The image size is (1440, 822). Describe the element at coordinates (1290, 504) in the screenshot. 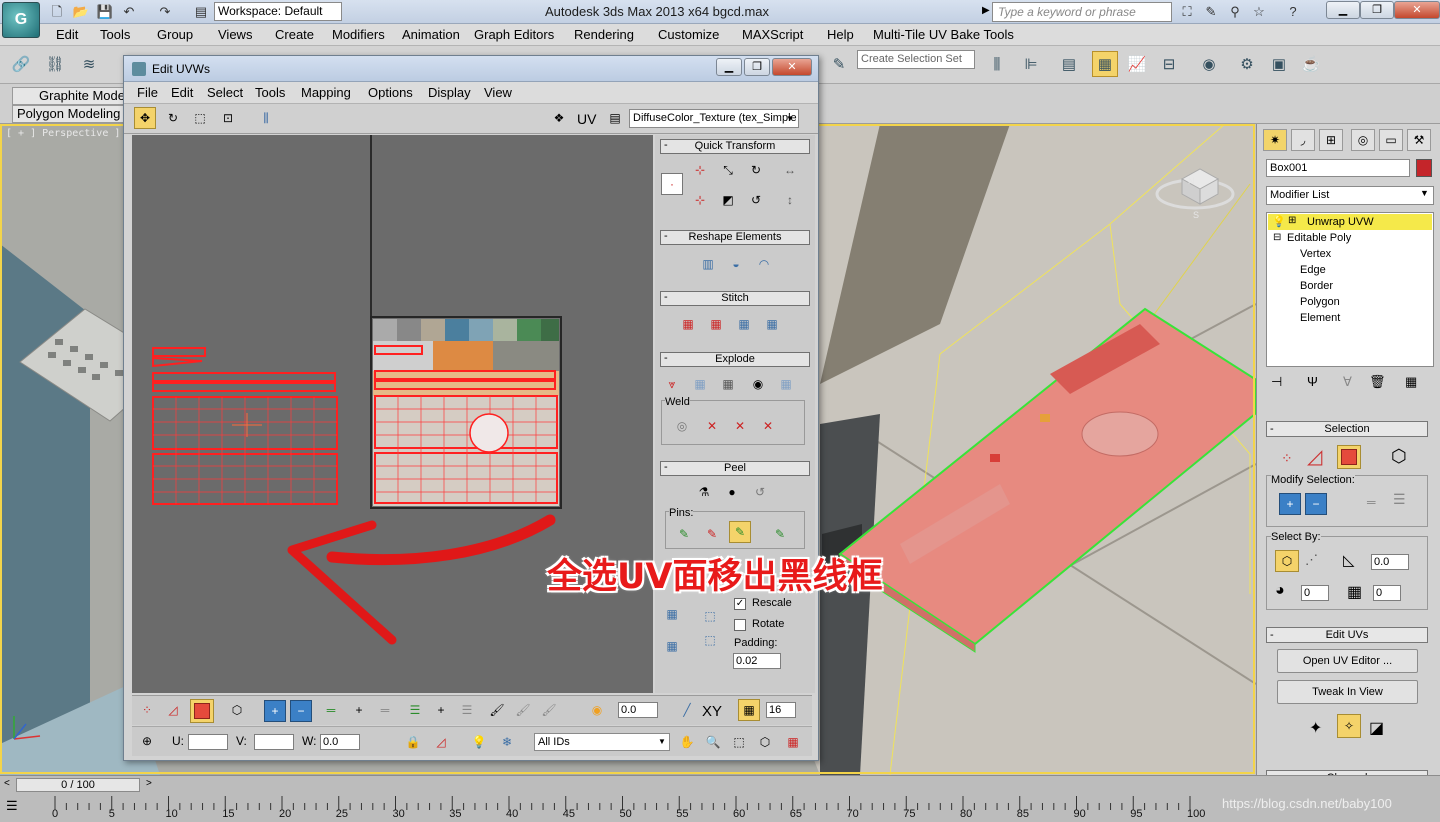

I see `grow-selection-icon: +` at that location.